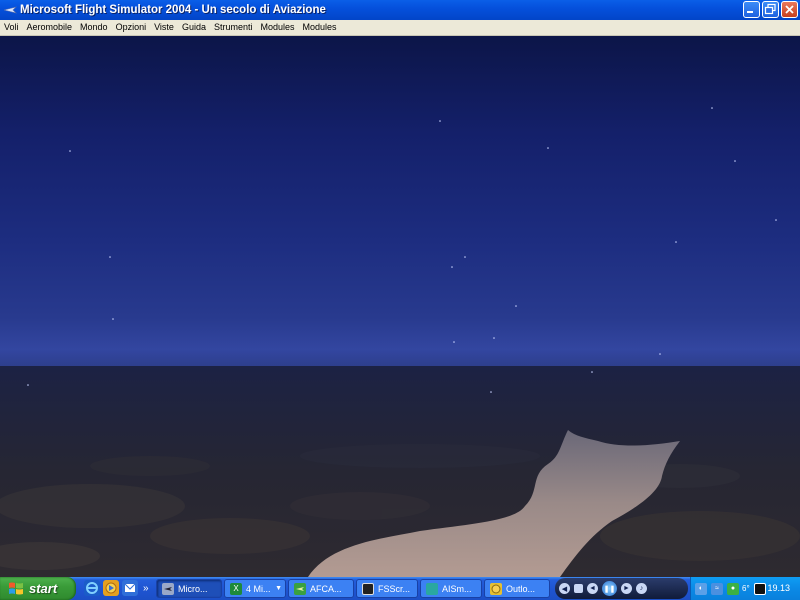  Describe the element at coordinates (16, 589) in the screenshot. I see `windows-logo-icon` at that location.